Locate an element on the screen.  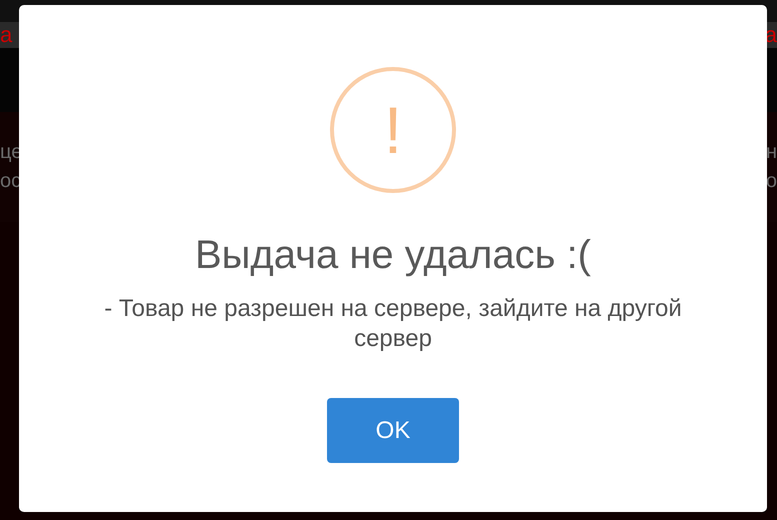
dialog-title: Выдача не удалась :( is located at coordinates (392, 255).